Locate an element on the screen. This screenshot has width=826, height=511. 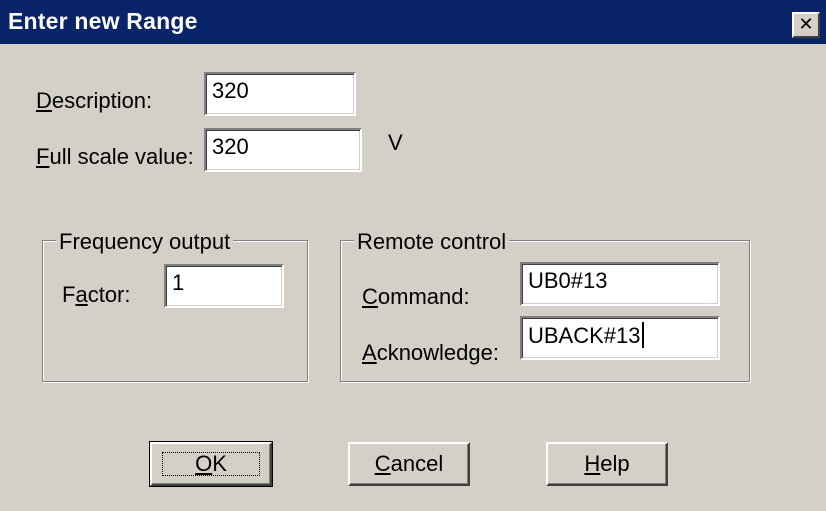
acknowledge-input: UBACK#13 is located at coordinates (620, 338).